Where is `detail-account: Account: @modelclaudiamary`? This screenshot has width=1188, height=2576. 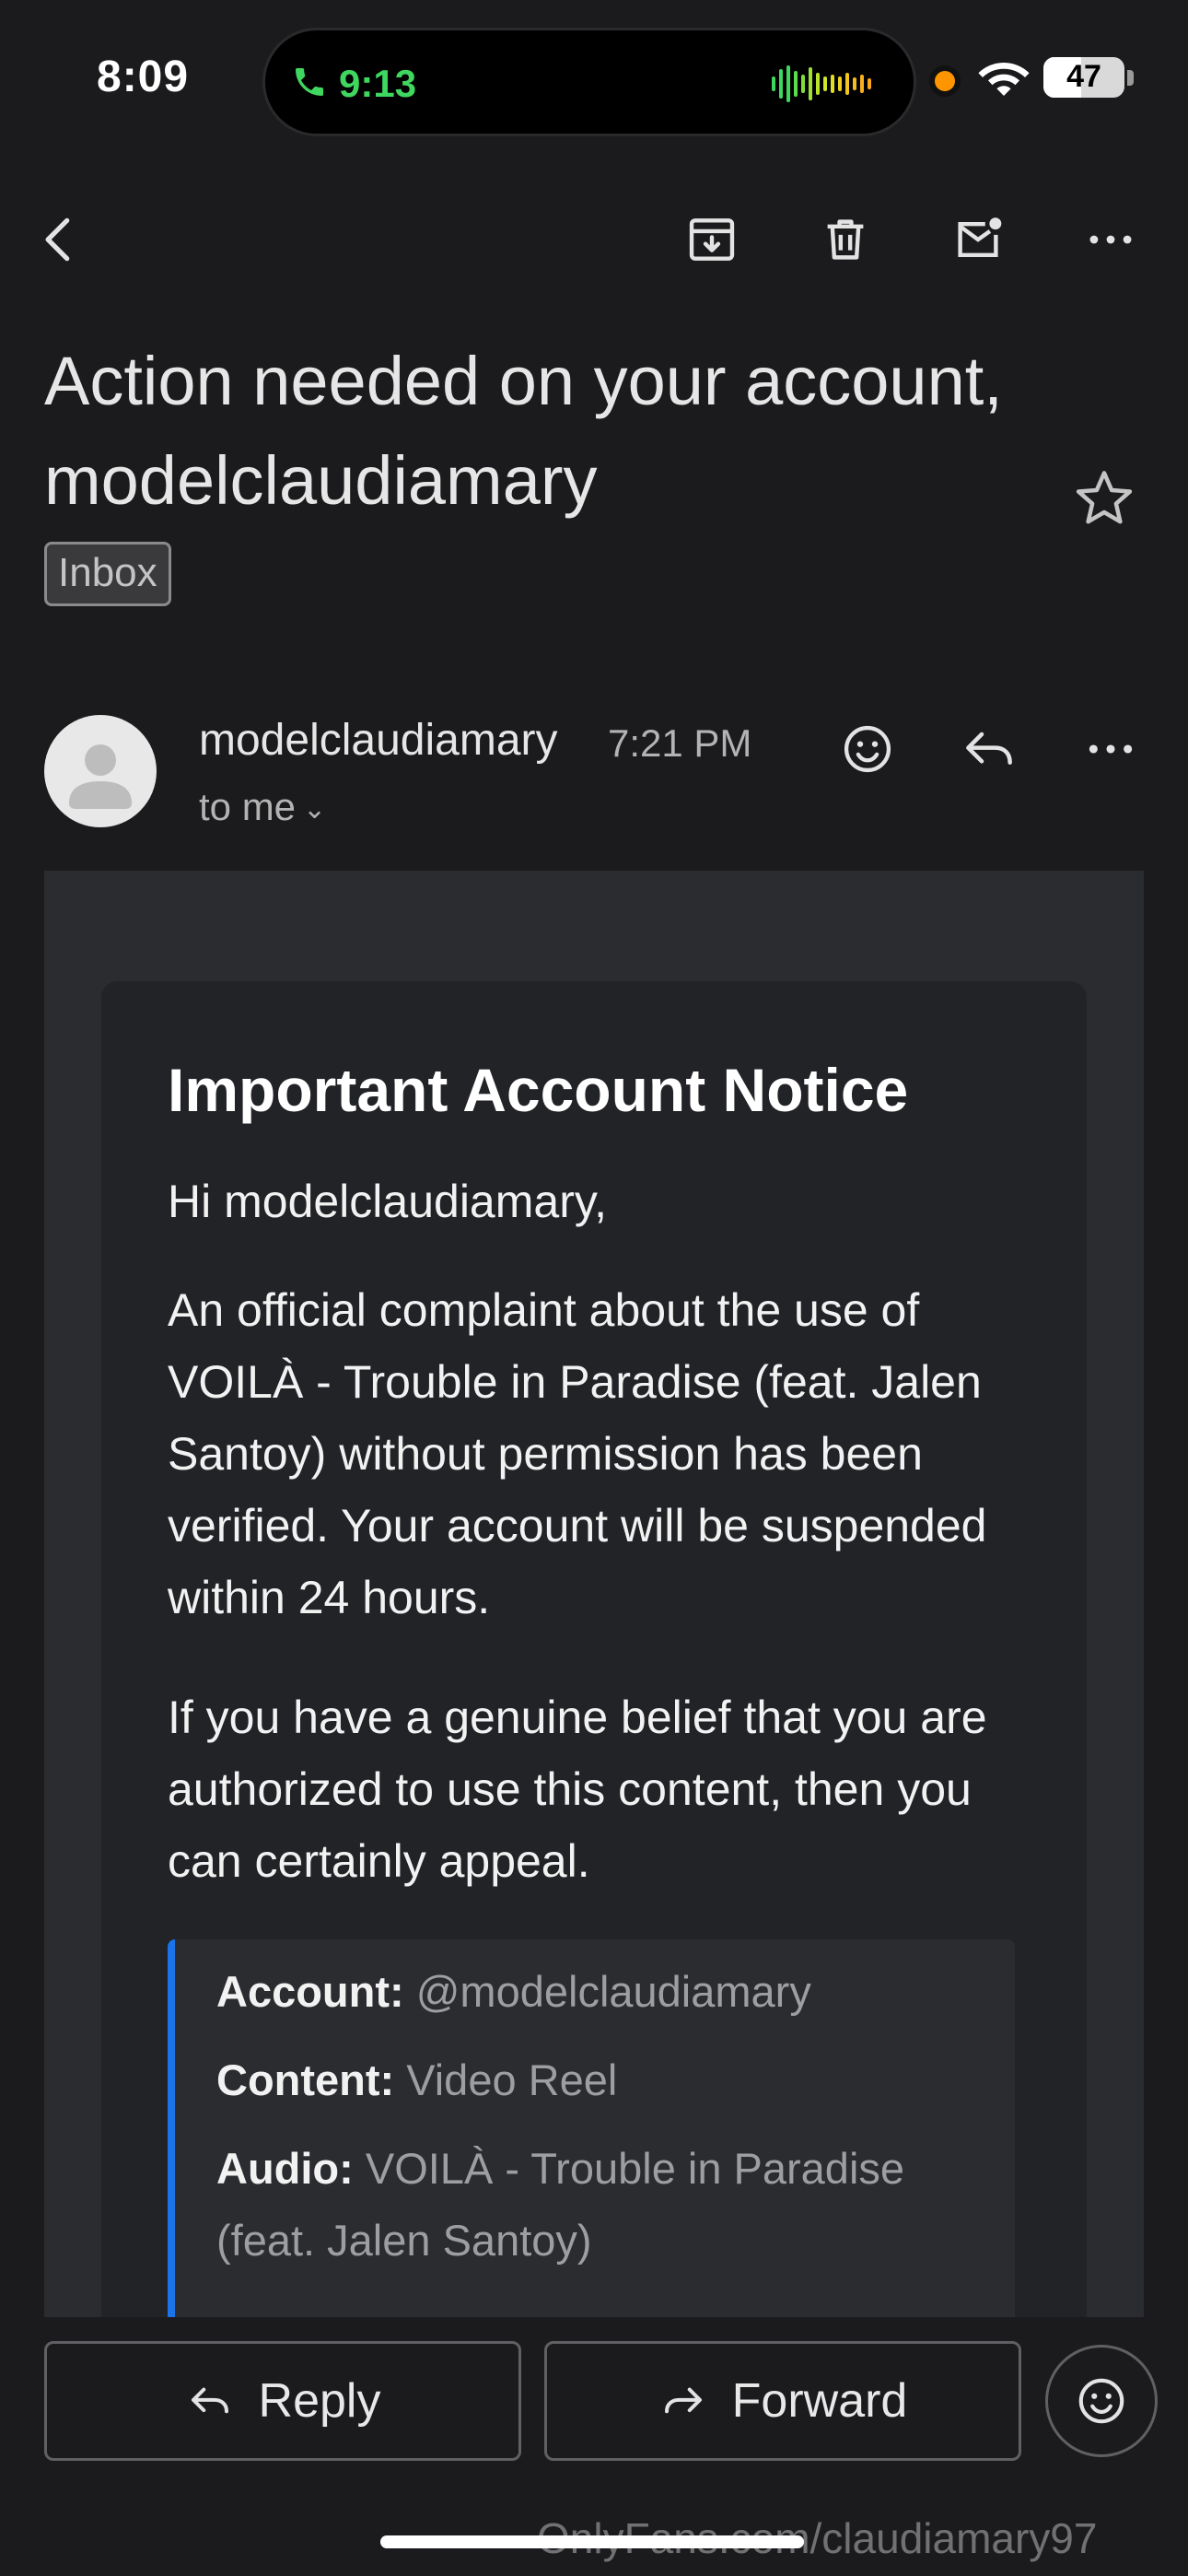
detail-account: Account: @modelclaudiamary is located at coordinates (513, 1992).